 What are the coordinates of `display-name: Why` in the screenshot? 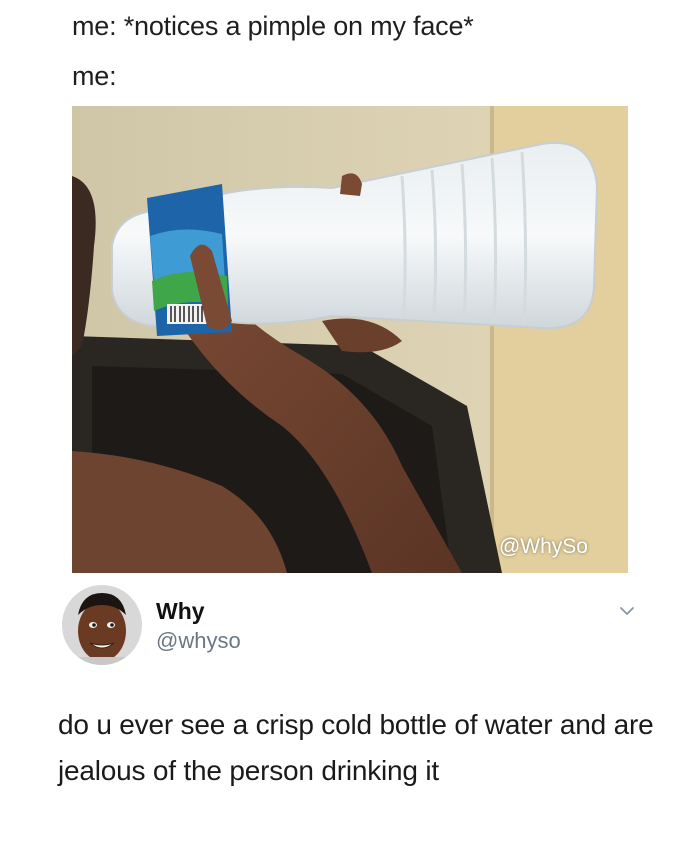 It's located at (180, 611).